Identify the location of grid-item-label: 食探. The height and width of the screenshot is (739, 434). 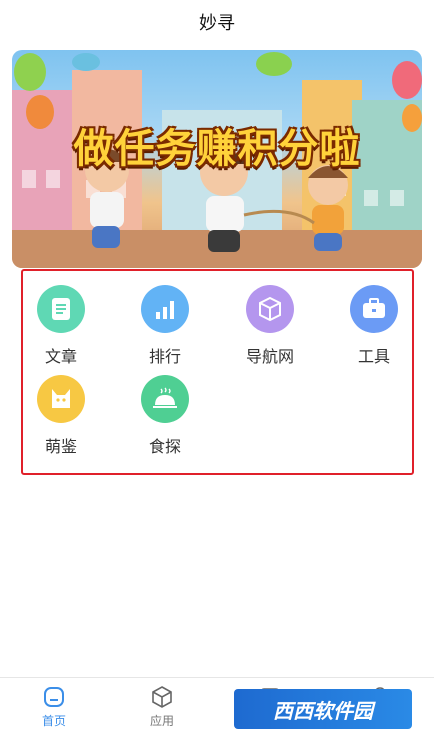
(164, 447).